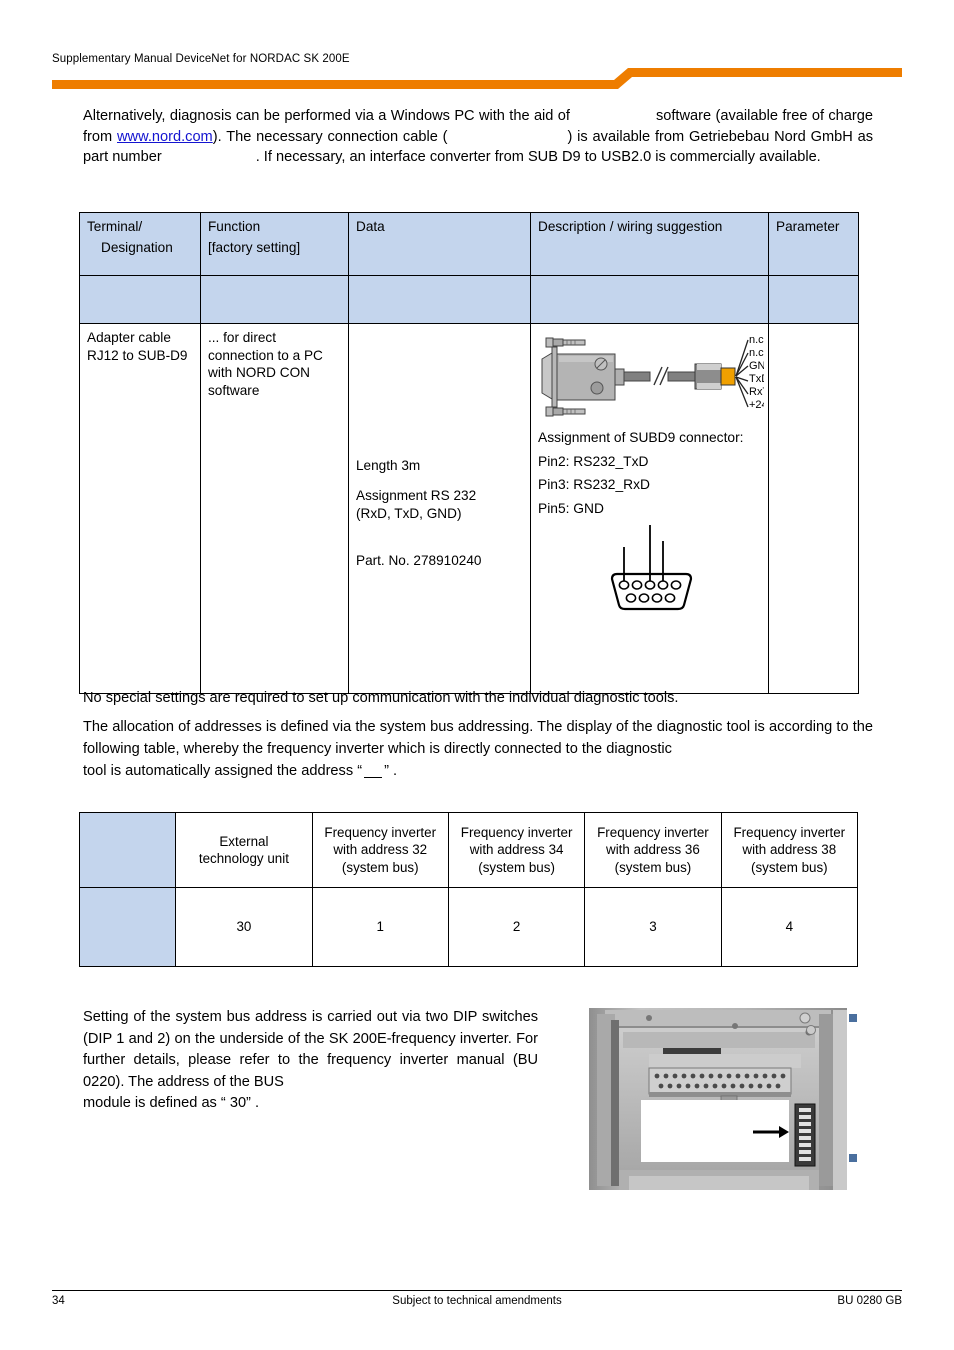 This screenshot has height=1350, width=954. Describe the element at coordinates (165, 137) in the screenshot. I see `nord-website-link: www.nord.com` at that location.